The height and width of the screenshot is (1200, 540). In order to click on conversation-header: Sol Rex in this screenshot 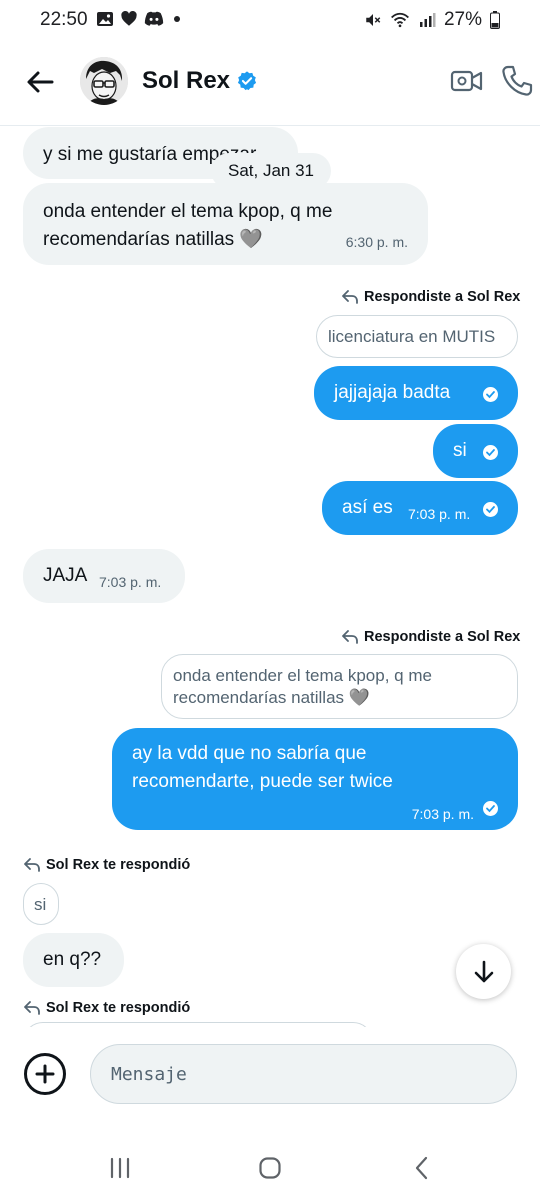, I will do `click(270, 83)`.